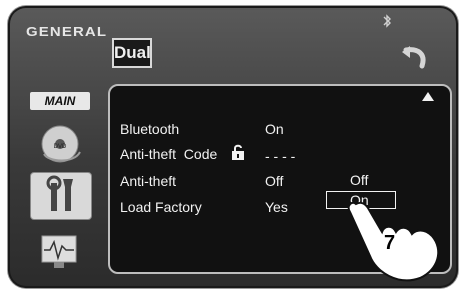 Image resolution: width=465 pixels, height=296 pixels. What do you see at coordinates (280, 156) in the screenshot?
I see `setting-value-antitheft-code: - - - -` at bounding box center [280, 156].